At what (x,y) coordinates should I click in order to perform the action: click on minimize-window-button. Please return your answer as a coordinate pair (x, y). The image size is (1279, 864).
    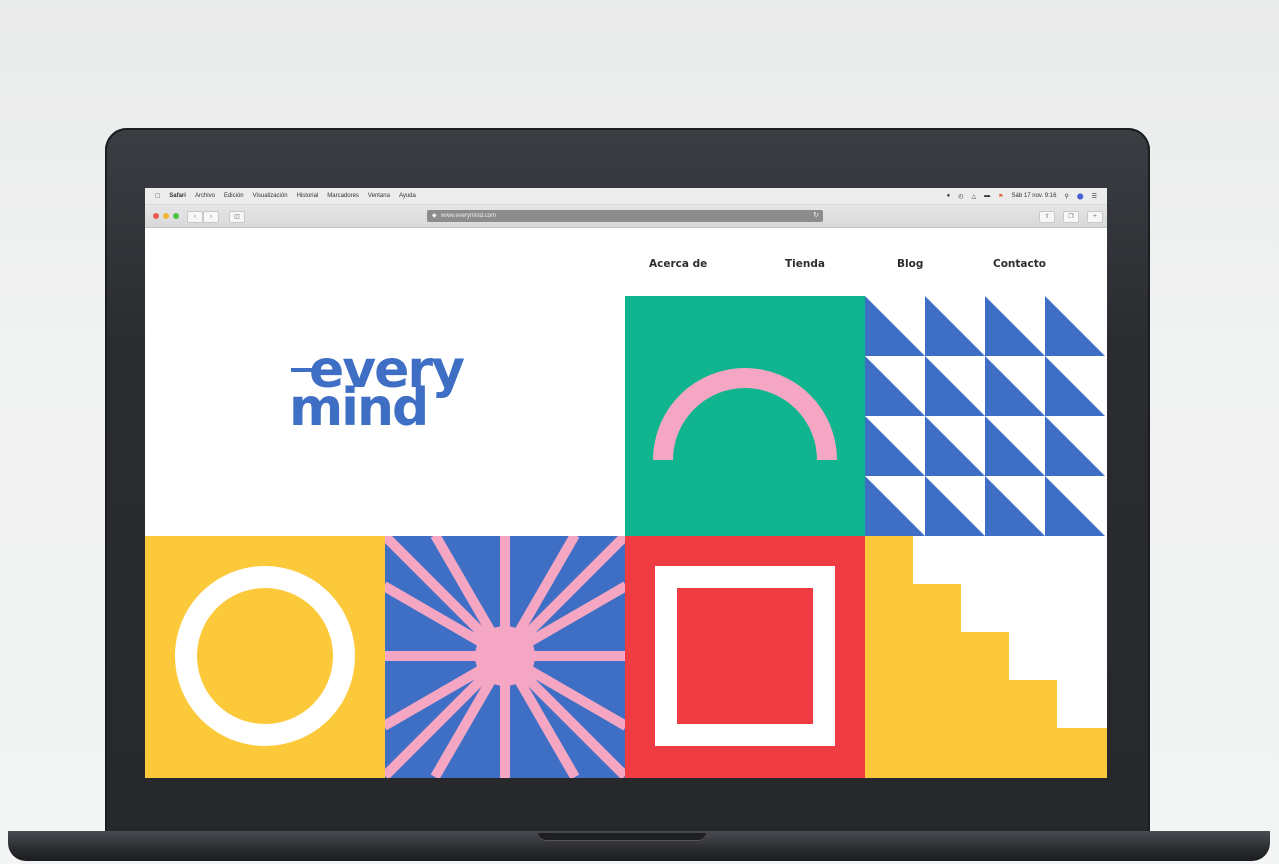
    Looking at the image, I should click on (166, 216).